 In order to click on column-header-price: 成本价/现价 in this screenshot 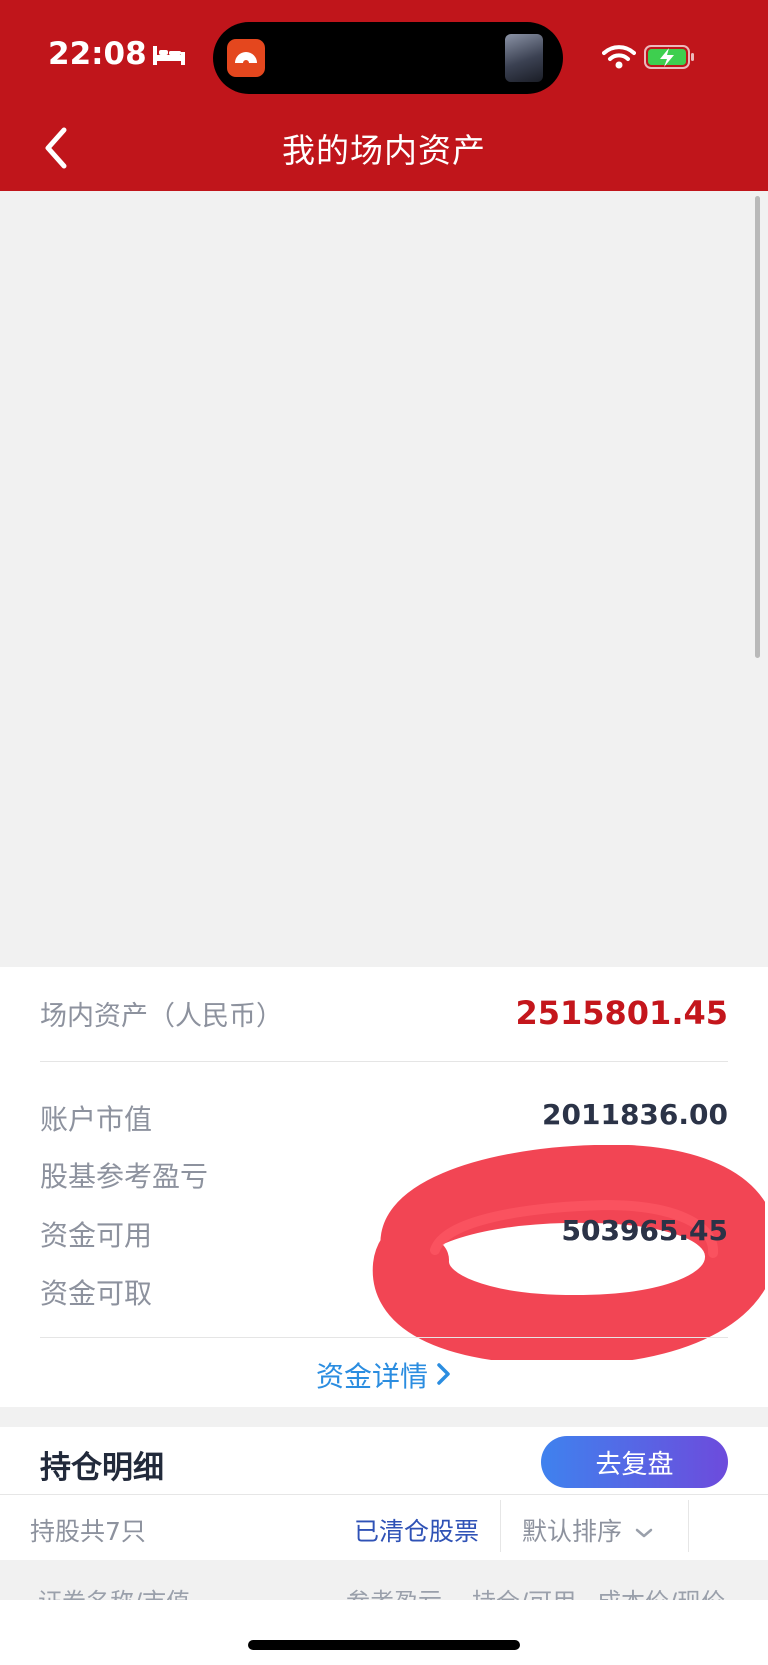, I will do `click(661, 1591)`.